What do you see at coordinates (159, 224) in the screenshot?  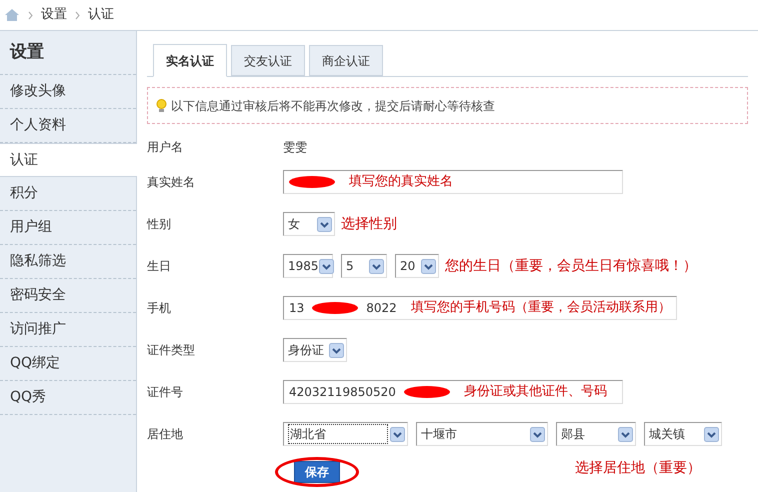 I see `field-label: 性别` at bounding box center [159, 224].